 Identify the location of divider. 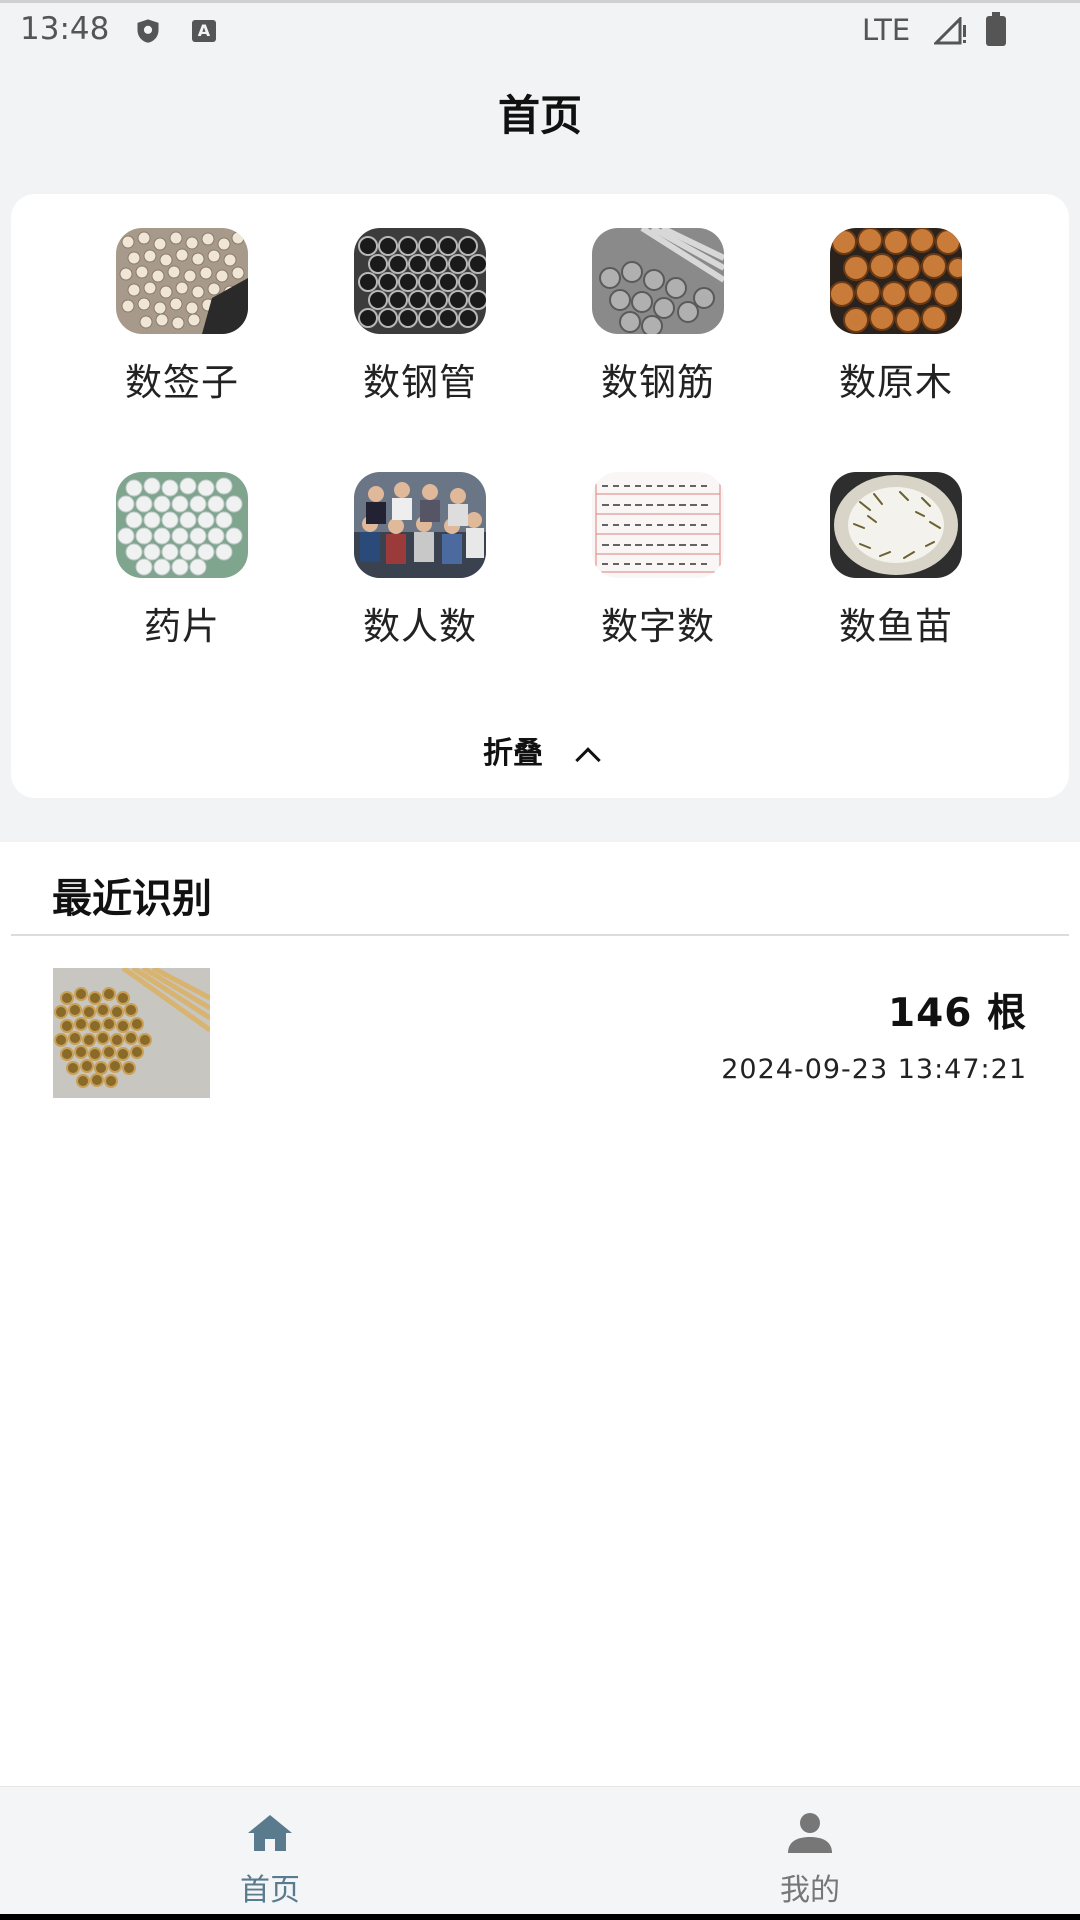
(540, 935).